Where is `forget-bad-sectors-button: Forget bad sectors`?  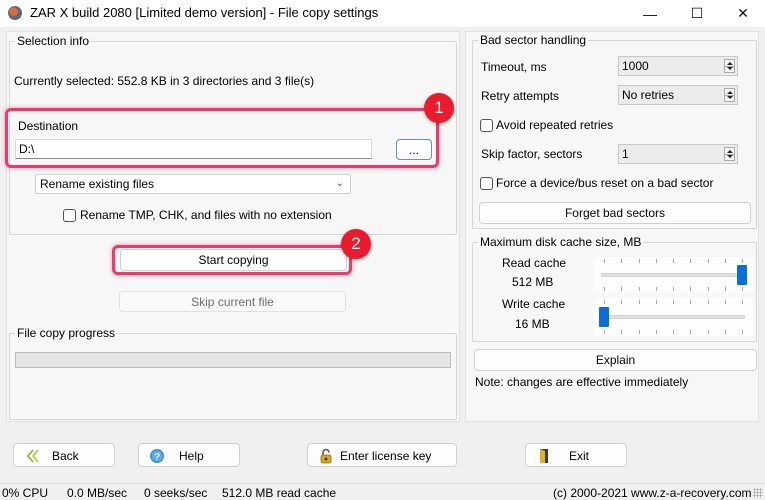
forget-bad-sectors-button: Forget bad sectors is located at coordinates (615, 213).